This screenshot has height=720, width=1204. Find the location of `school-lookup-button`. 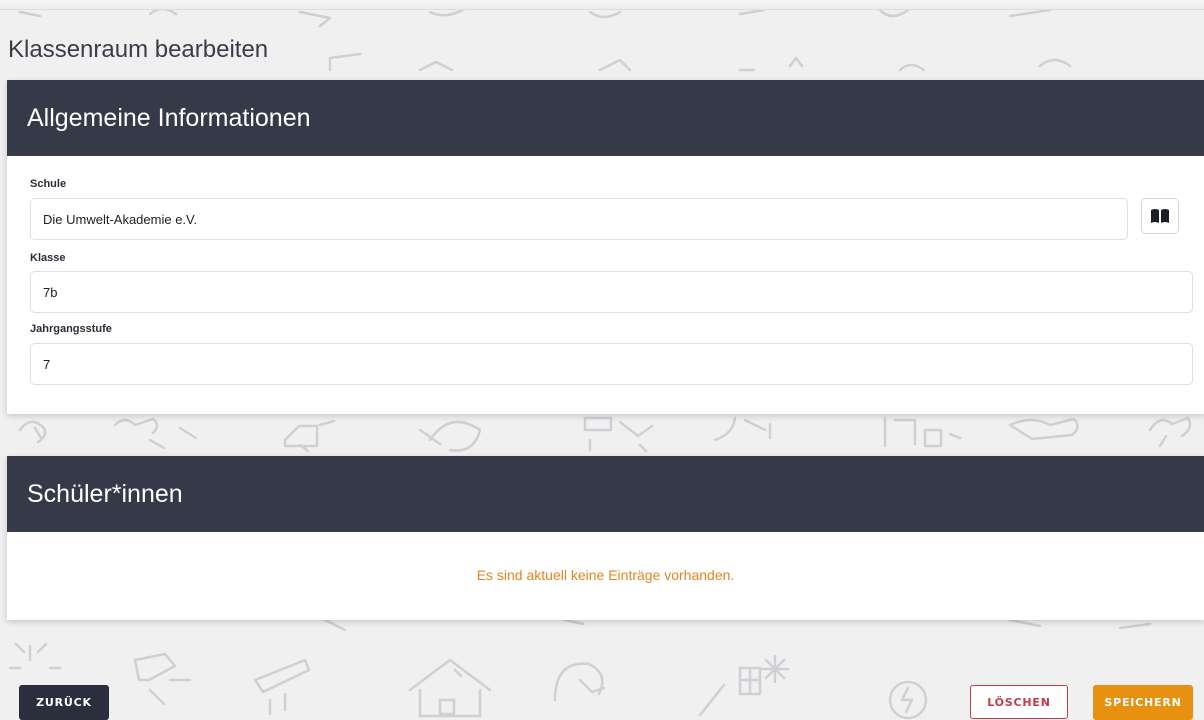

school-lookup-button is located at coordinates (1160, 216).